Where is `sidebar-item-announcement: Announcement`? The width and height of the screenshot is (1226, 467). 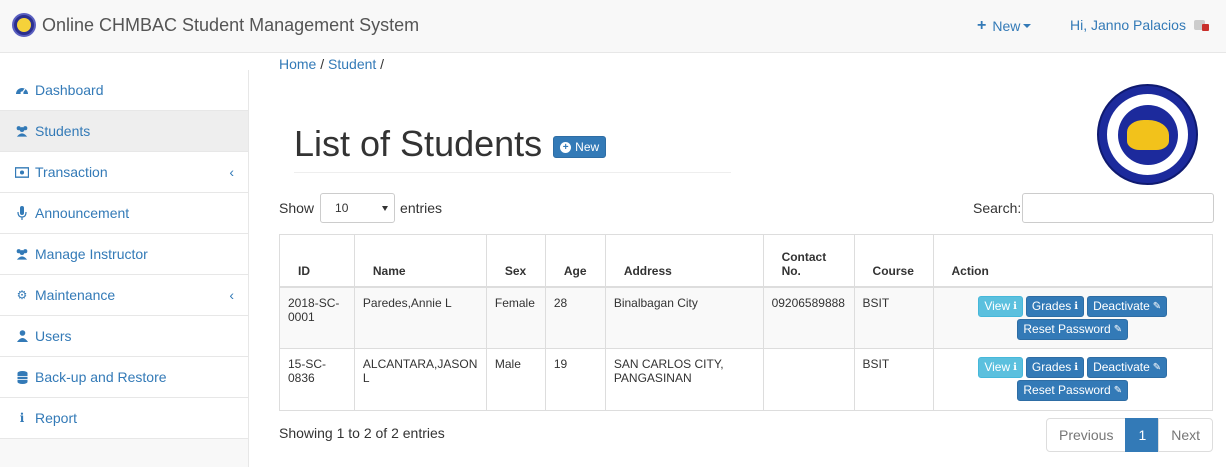
sidebar-item-announcement: Announcement is located at coordinates (124, 213).